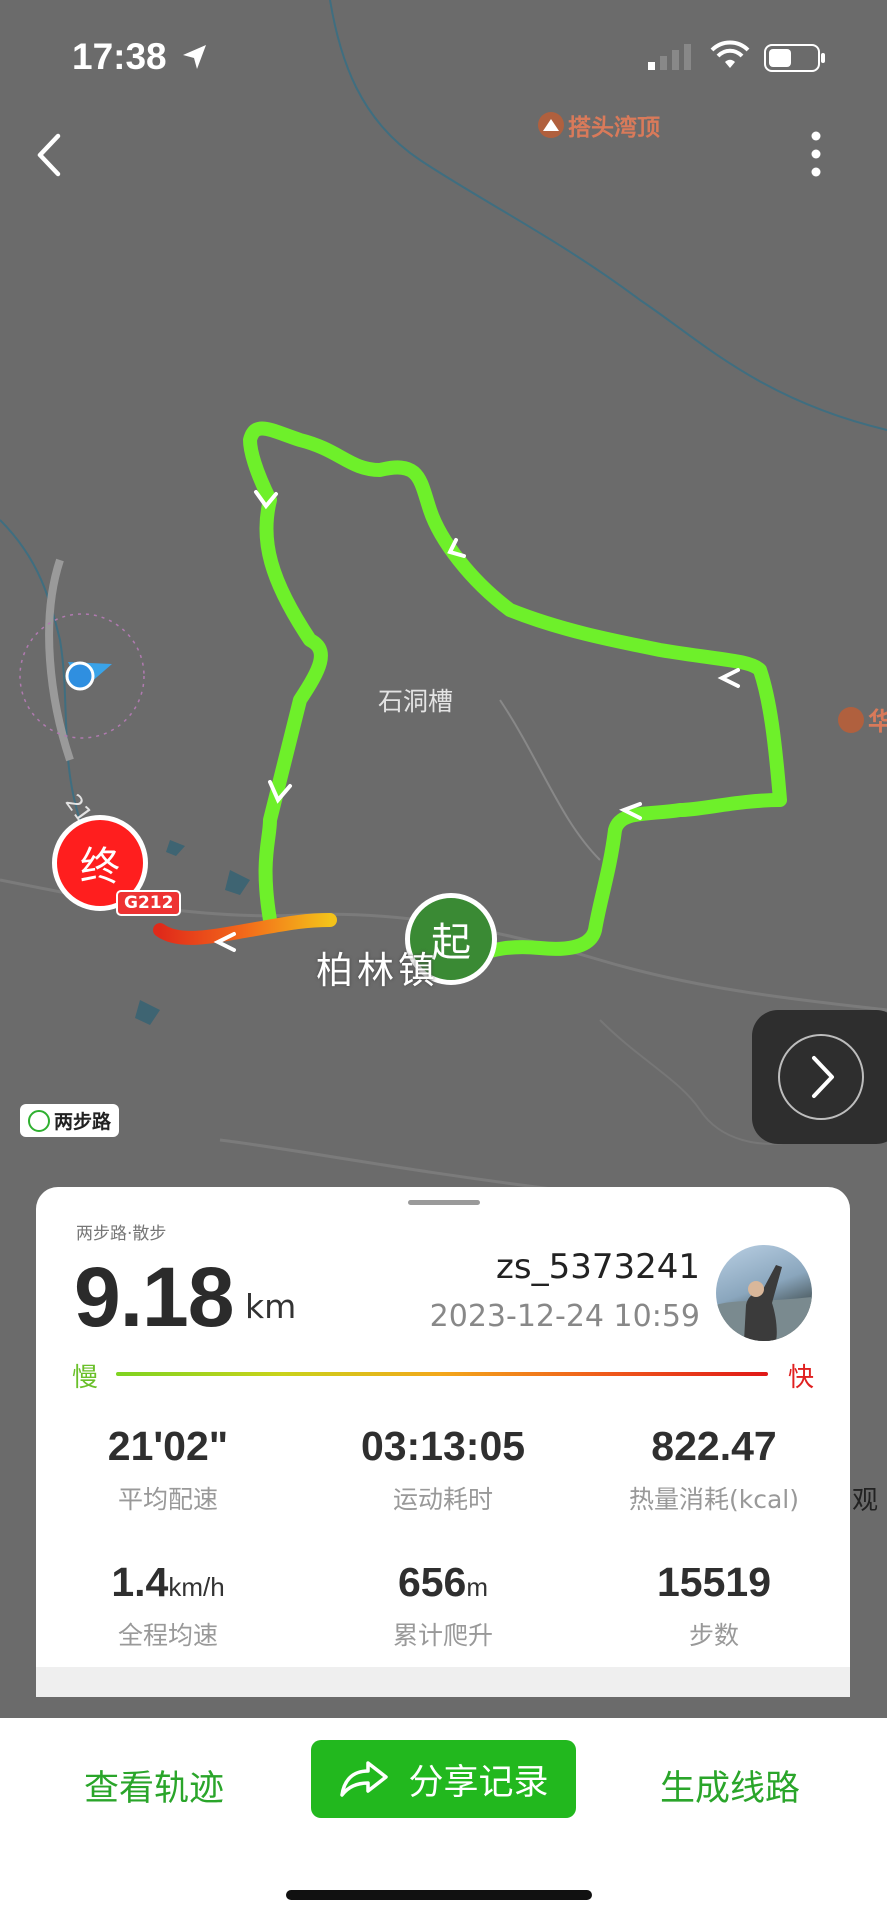  I want to click on brand-logo-icon, so click(39, 1120).